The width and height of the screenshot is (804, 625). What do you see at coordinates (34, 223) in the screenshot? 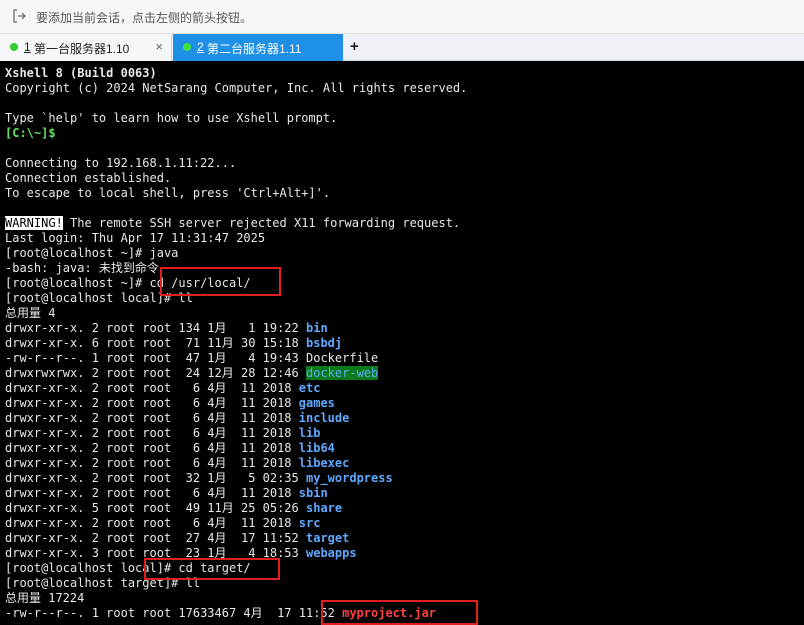
I see `warning-tag: WARNING!` at bounding box center [34, 223].